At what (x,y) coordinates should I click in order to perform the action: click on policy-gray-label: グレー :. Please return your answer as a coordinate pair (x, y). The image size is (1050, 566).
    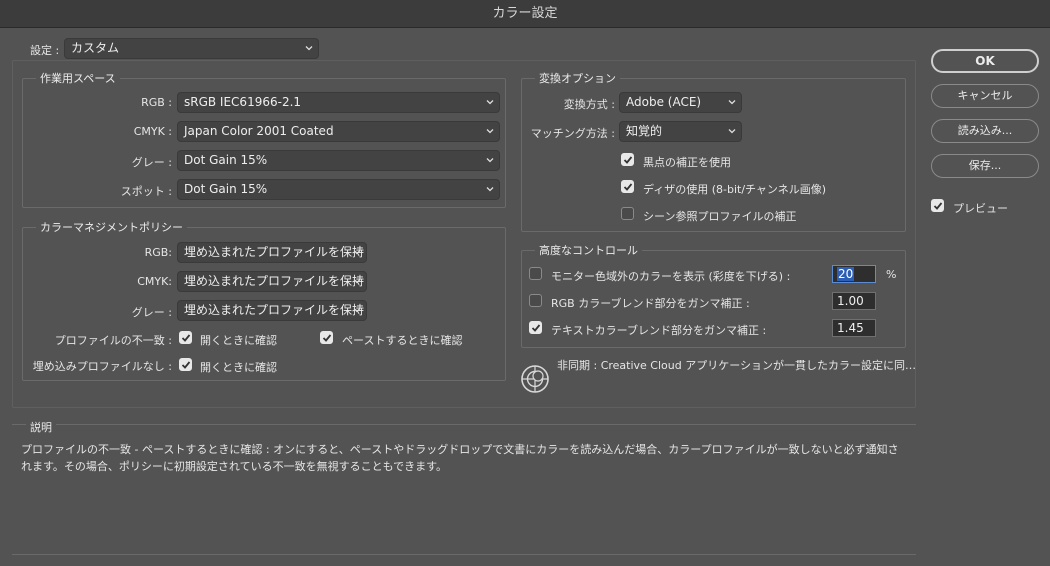
    Looking at the image, I should click on (151, 312).